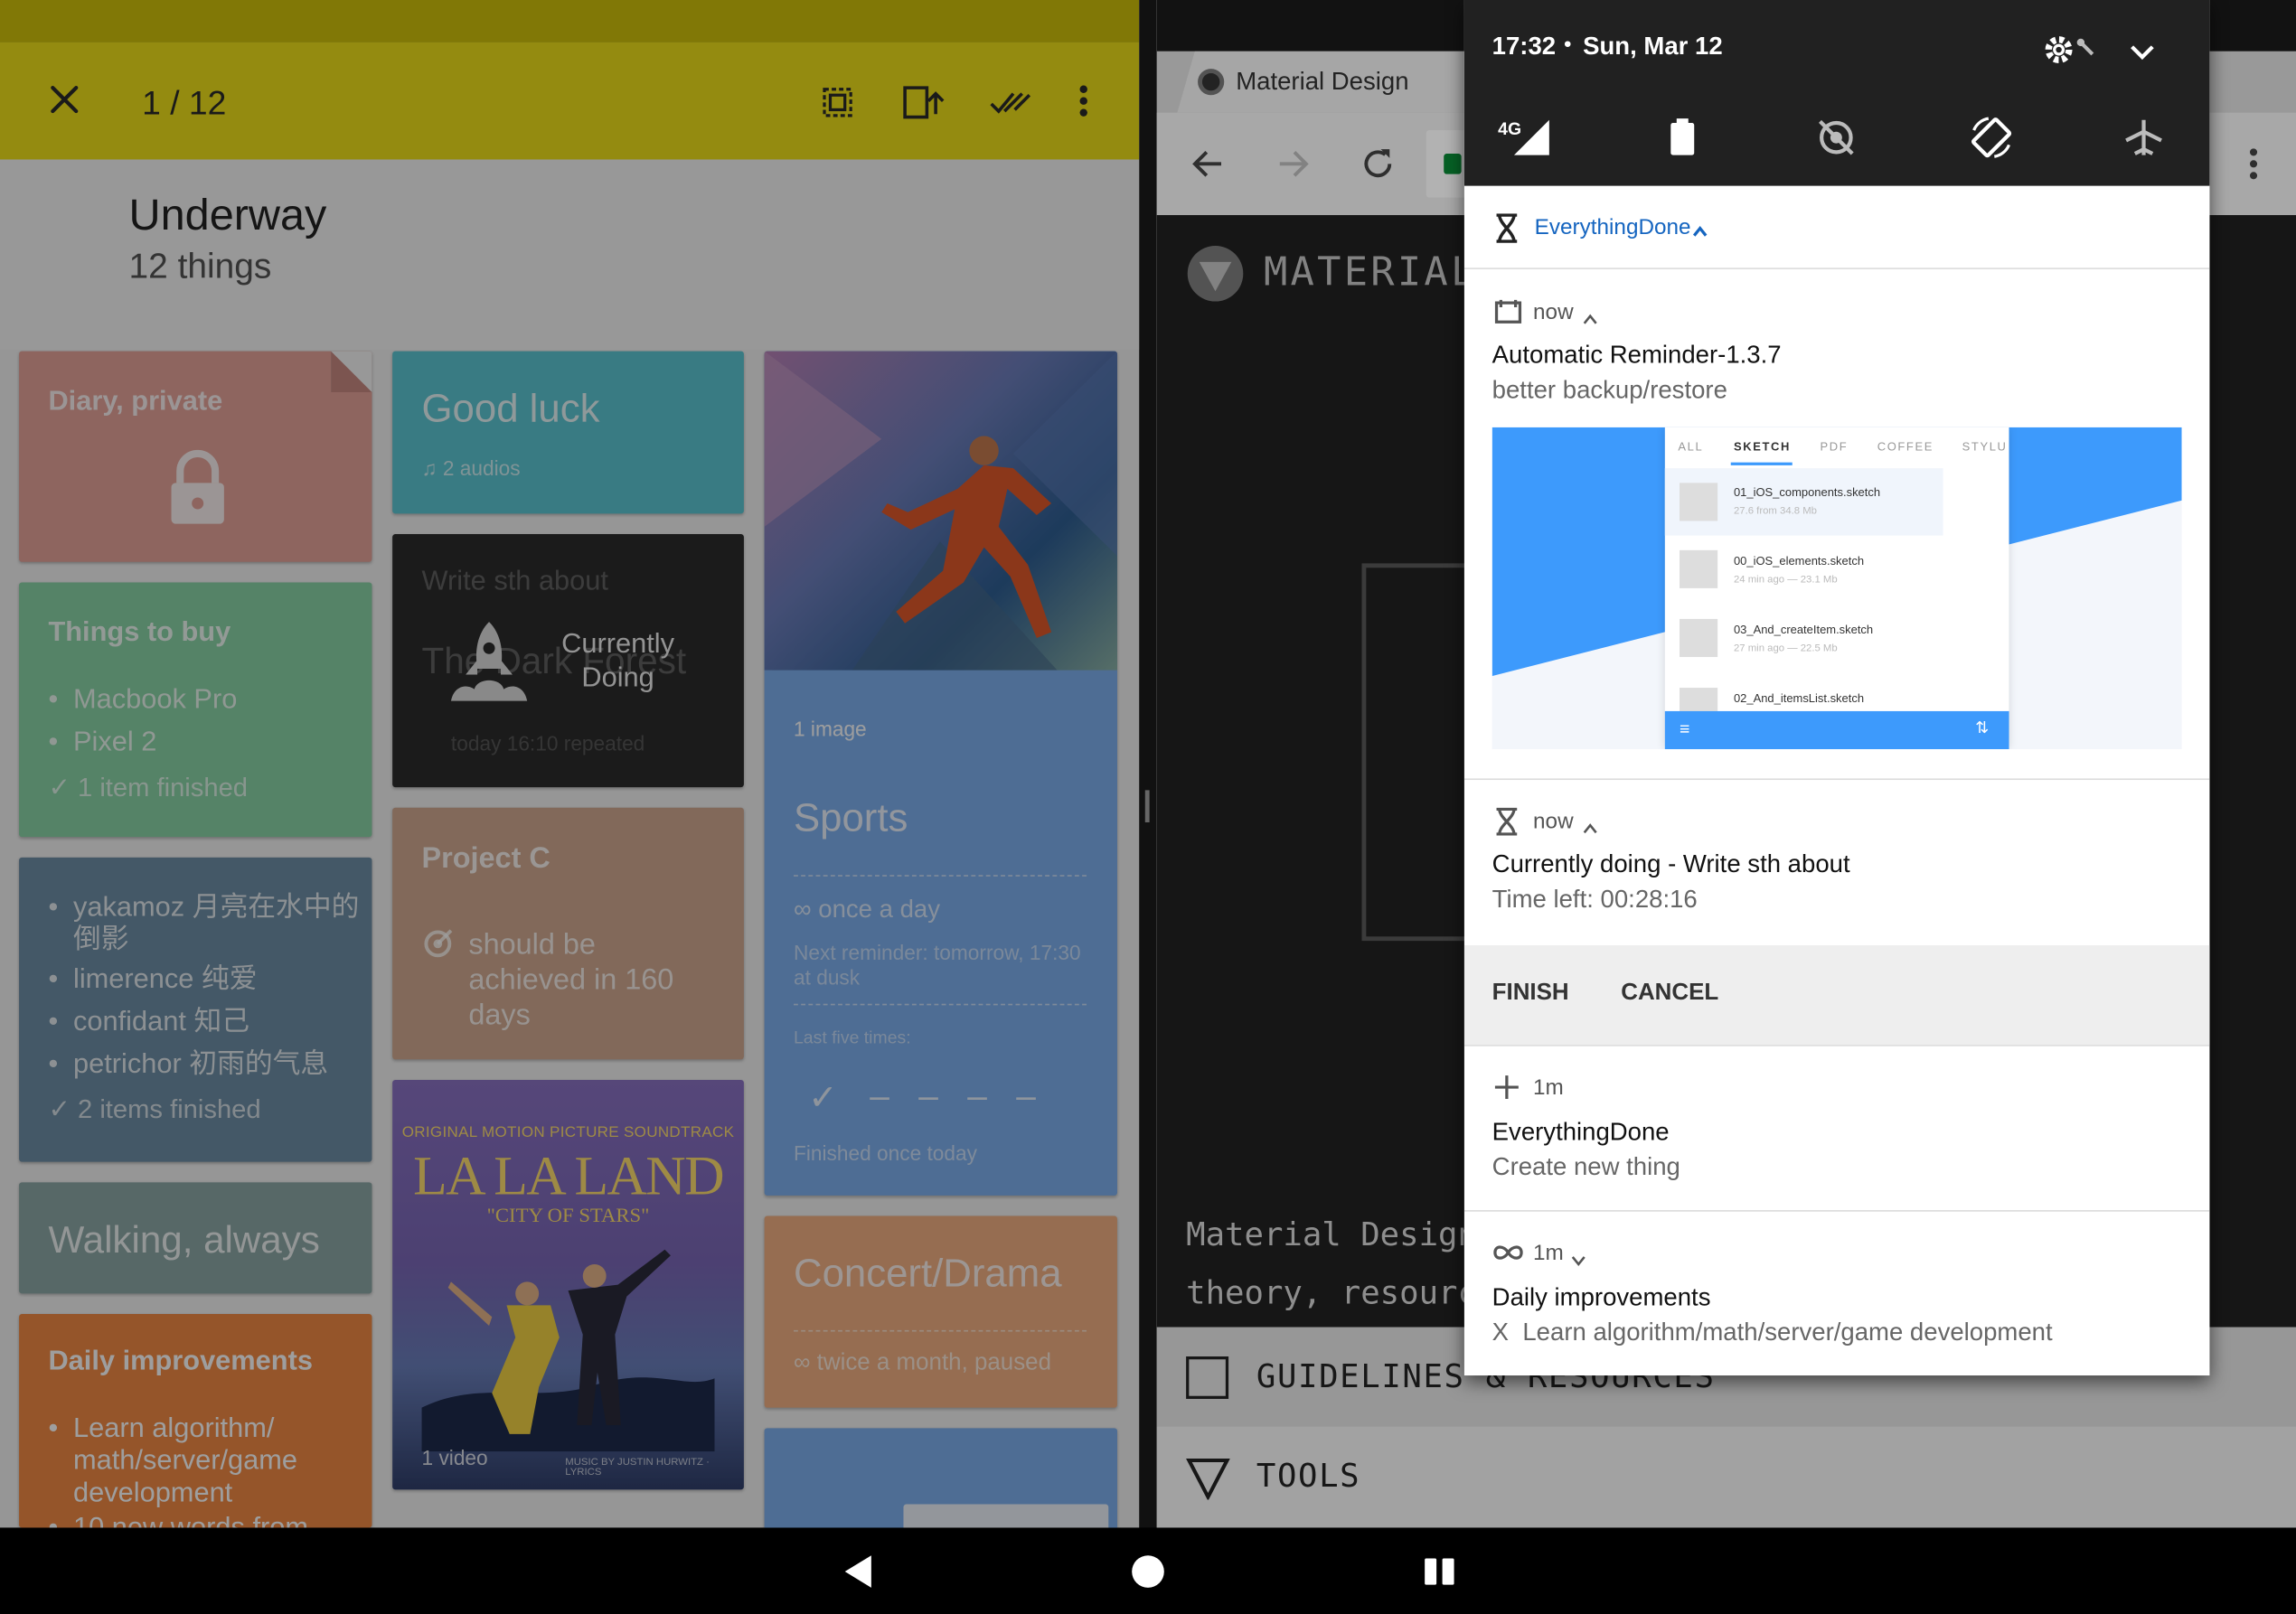  I want to click on navigation-bar, so click(1148, 1570).